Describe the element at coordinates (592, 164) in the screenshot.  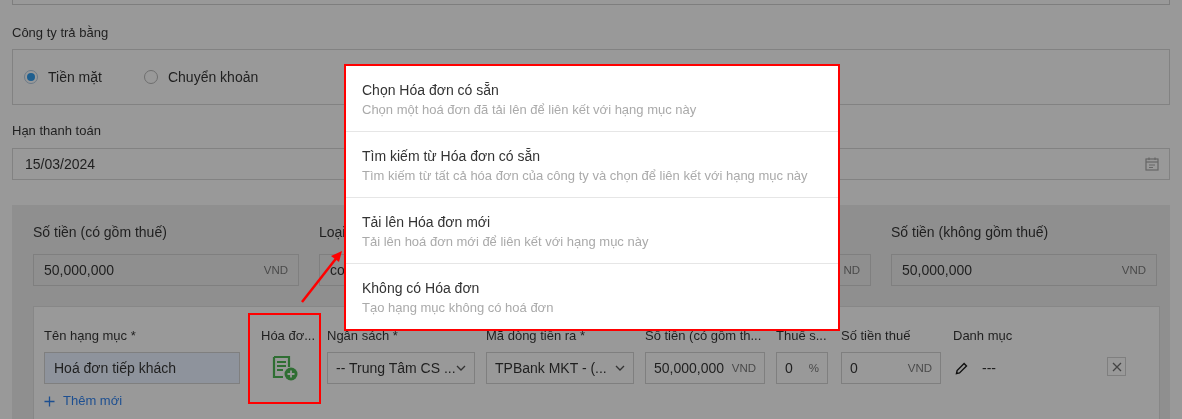
I see `menu-item: Tìm kiếm từ Hóa đơn có sẵn Tìm kiếm từ tất cả hóa đơn của công ty và chọn để liên kết với hạng mục này` at that location.